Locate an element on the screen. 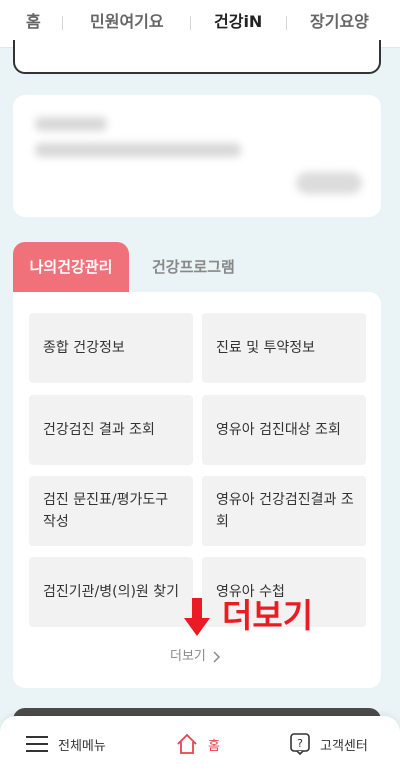 This screenshot has width=400, height=772. menu-tile: 검진기관/병(의)원 찾기 is located at coordinates (111, 592).